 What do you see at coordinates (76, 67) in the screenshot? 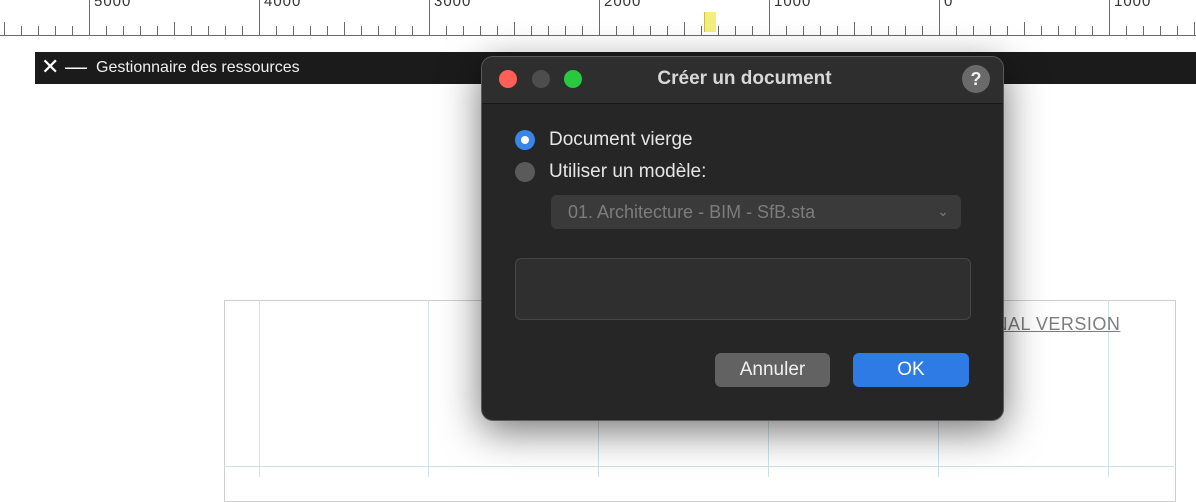
I see `minimize-icon: —` at bounding box center [76, 67].